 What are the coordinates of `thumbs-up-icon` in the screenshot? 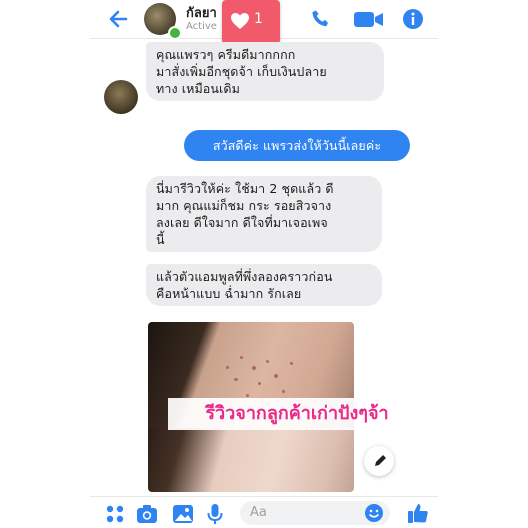 It's located at (418, 513).